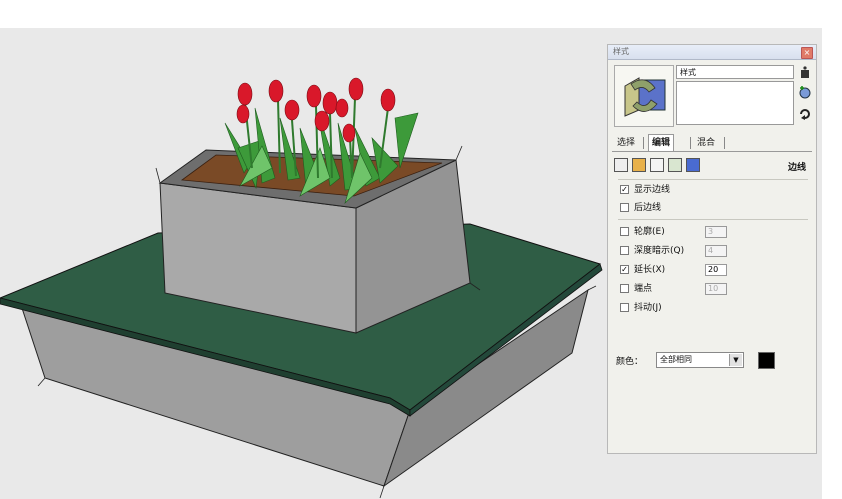 The height and width of the screenshot is (499, 842). Describe the element at coordinates (805, 72) in the screenshot. I see `bucket-icon` at that location.